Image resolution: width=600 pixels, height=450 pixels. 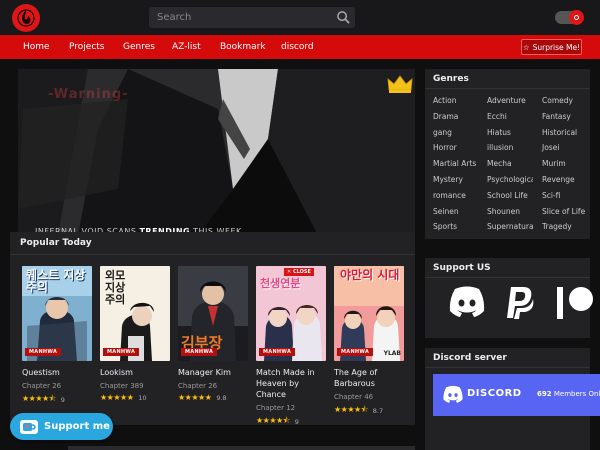 What do you see at coordinates (369, 313) in the screenshot?
I see `manga-cover: 야만의 시대 YLAB MANHWA` at bounding box center [369, 313].